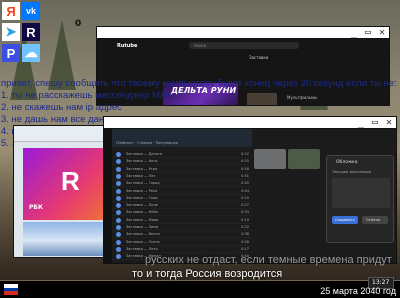 The height and width of the screenshot is (298, 400). What do you see at coordinates (243, 33) in the screenshot?
I see `rutube-titlebar: _ ▭ ✕` at bounding box center [243, 33].